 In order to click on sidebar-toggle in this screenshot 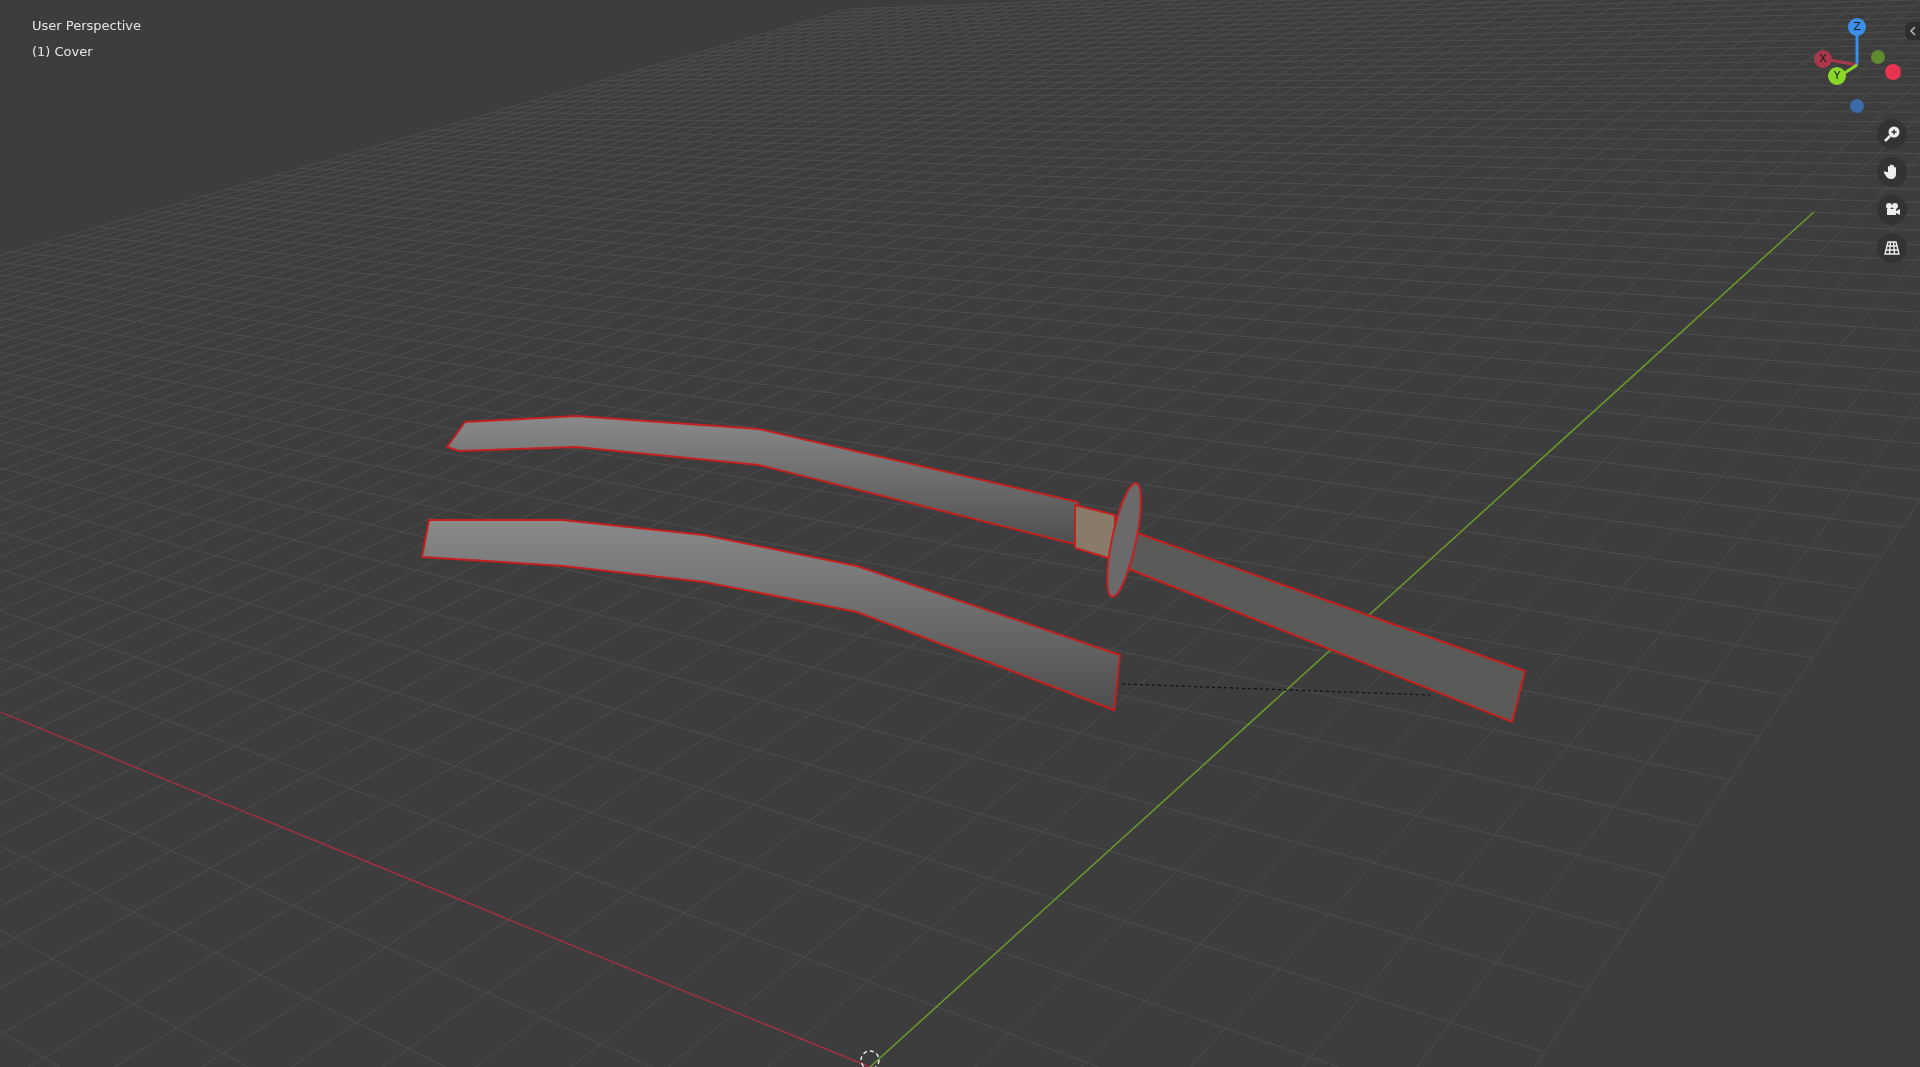, I will do `click(1912, 31)`.